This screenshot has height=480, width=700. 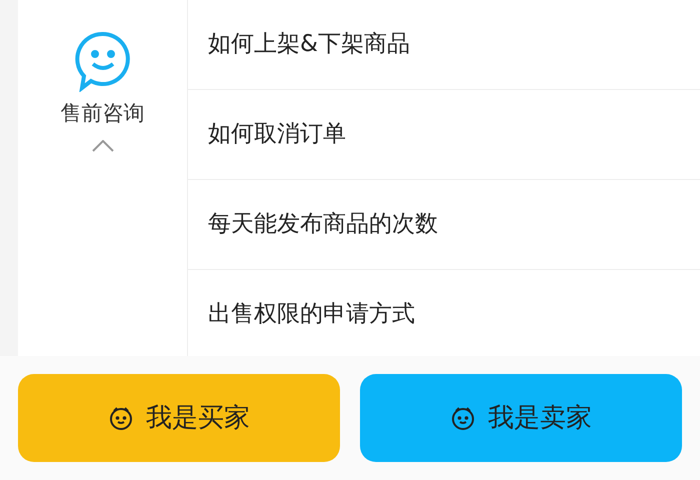 I want to click on question-item: 每天能发布商品的次数, so click(x=444, y=225).